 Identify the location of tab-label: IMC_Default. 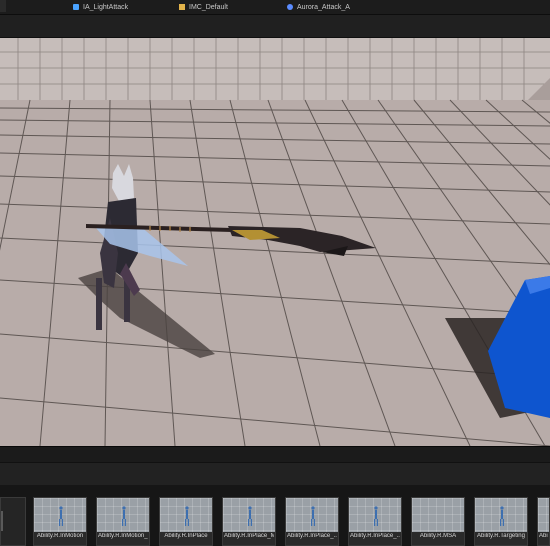
(208, 7).